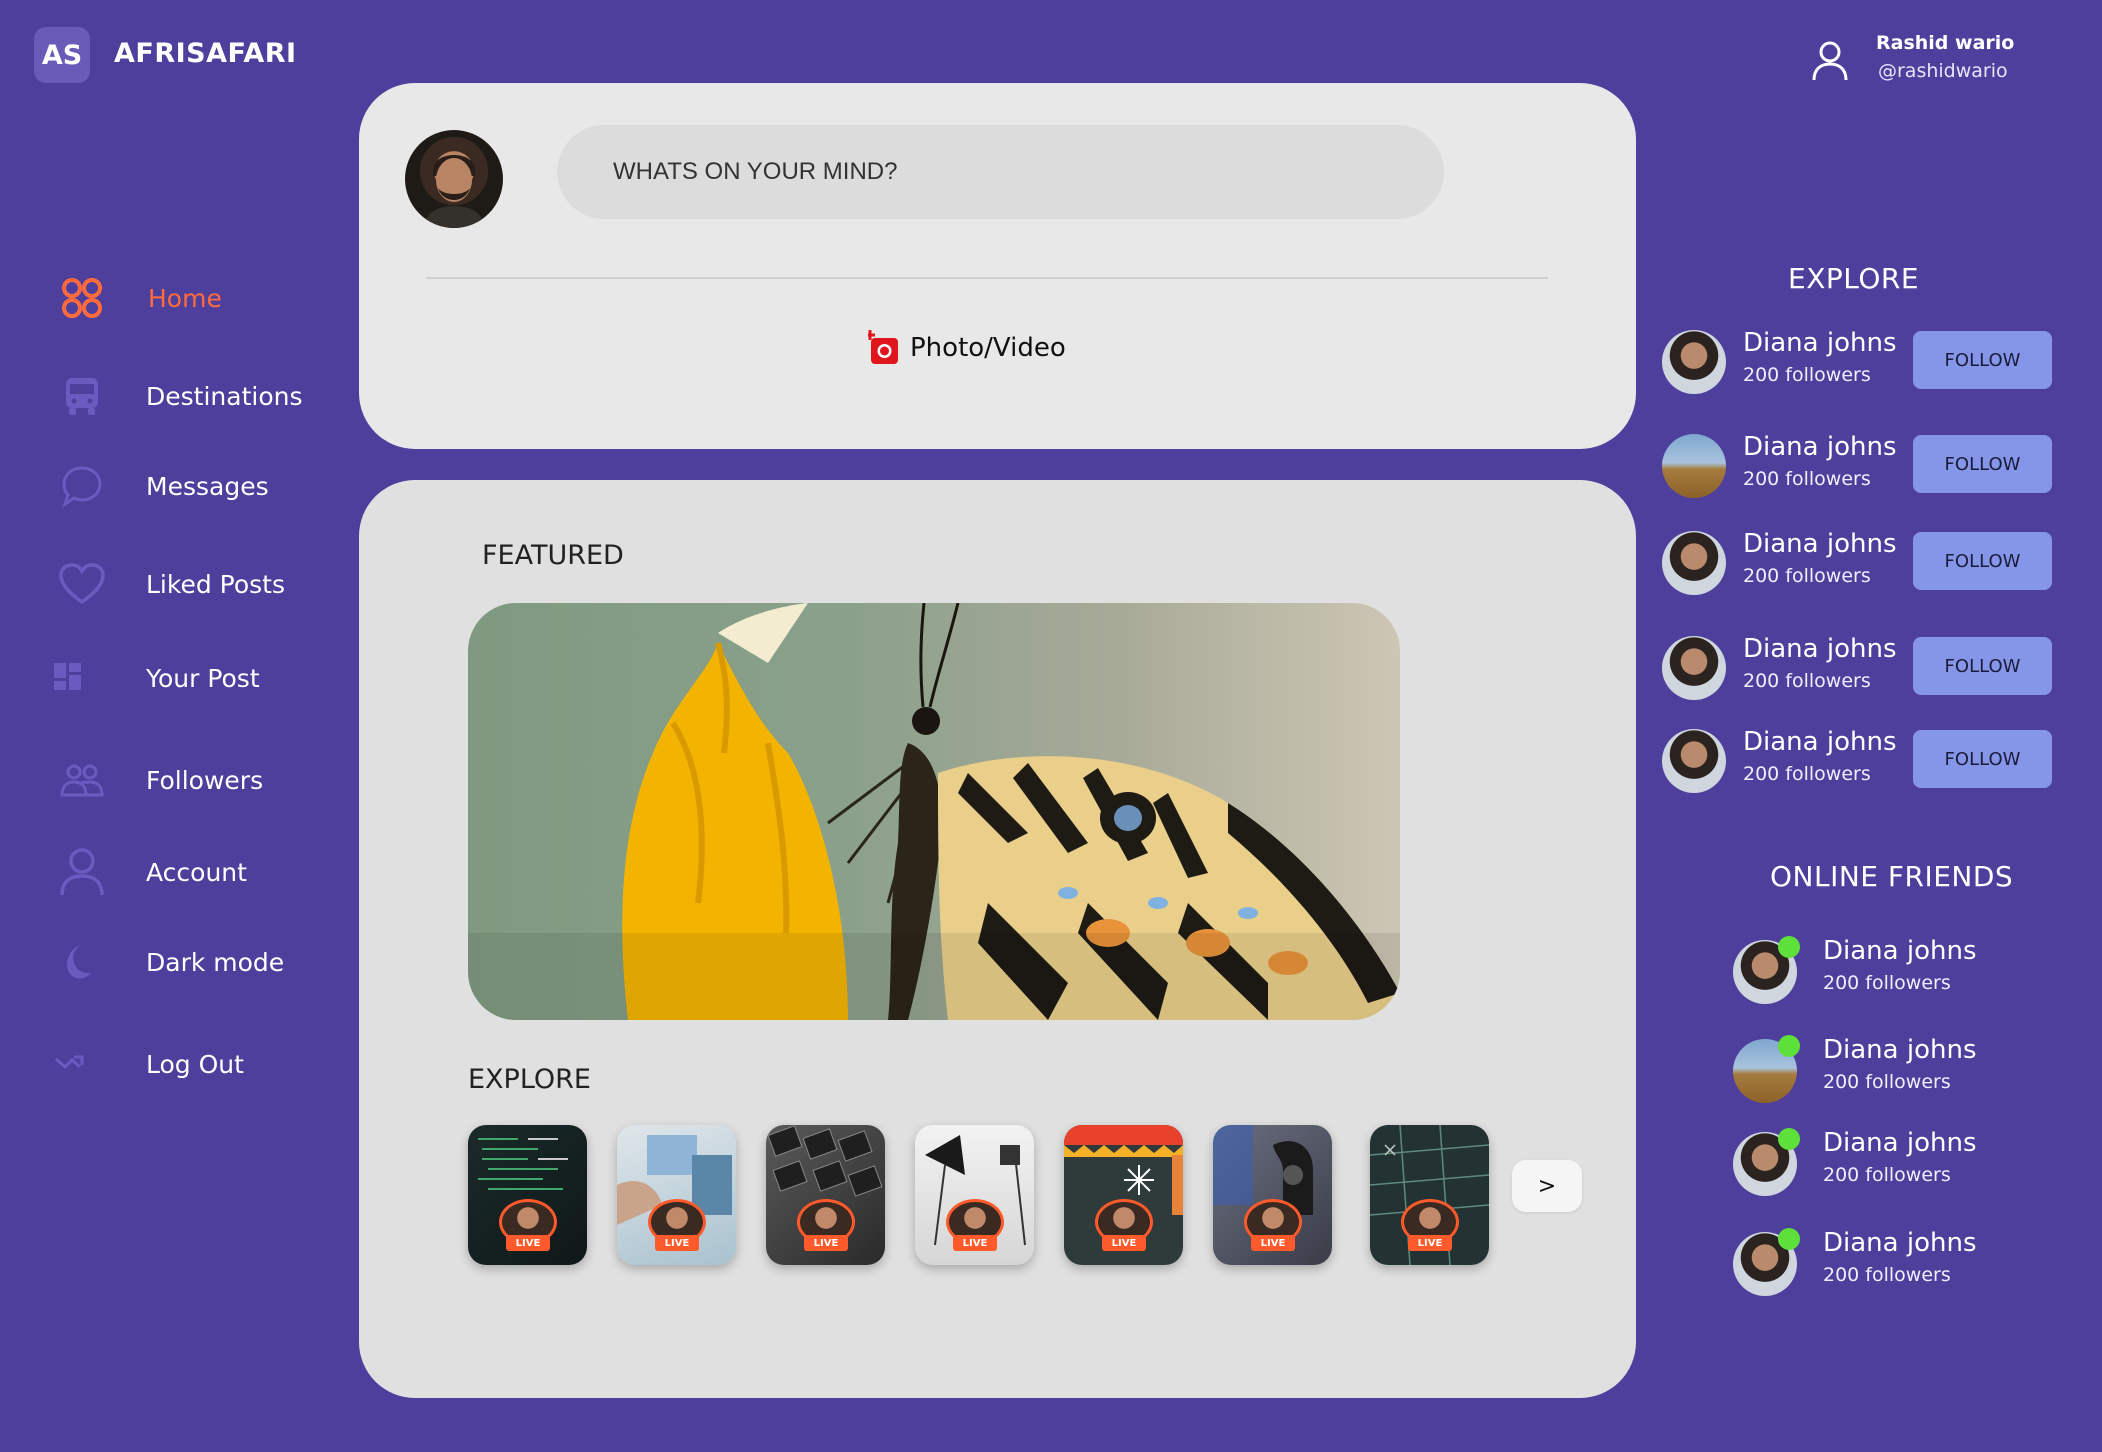 The width and height of the screenshot is (2102, 1452). What do you see at coordinates (82, 1064) in the screenshot?
I see `logout-arrow-icon` at bounding box center [82, 1064].